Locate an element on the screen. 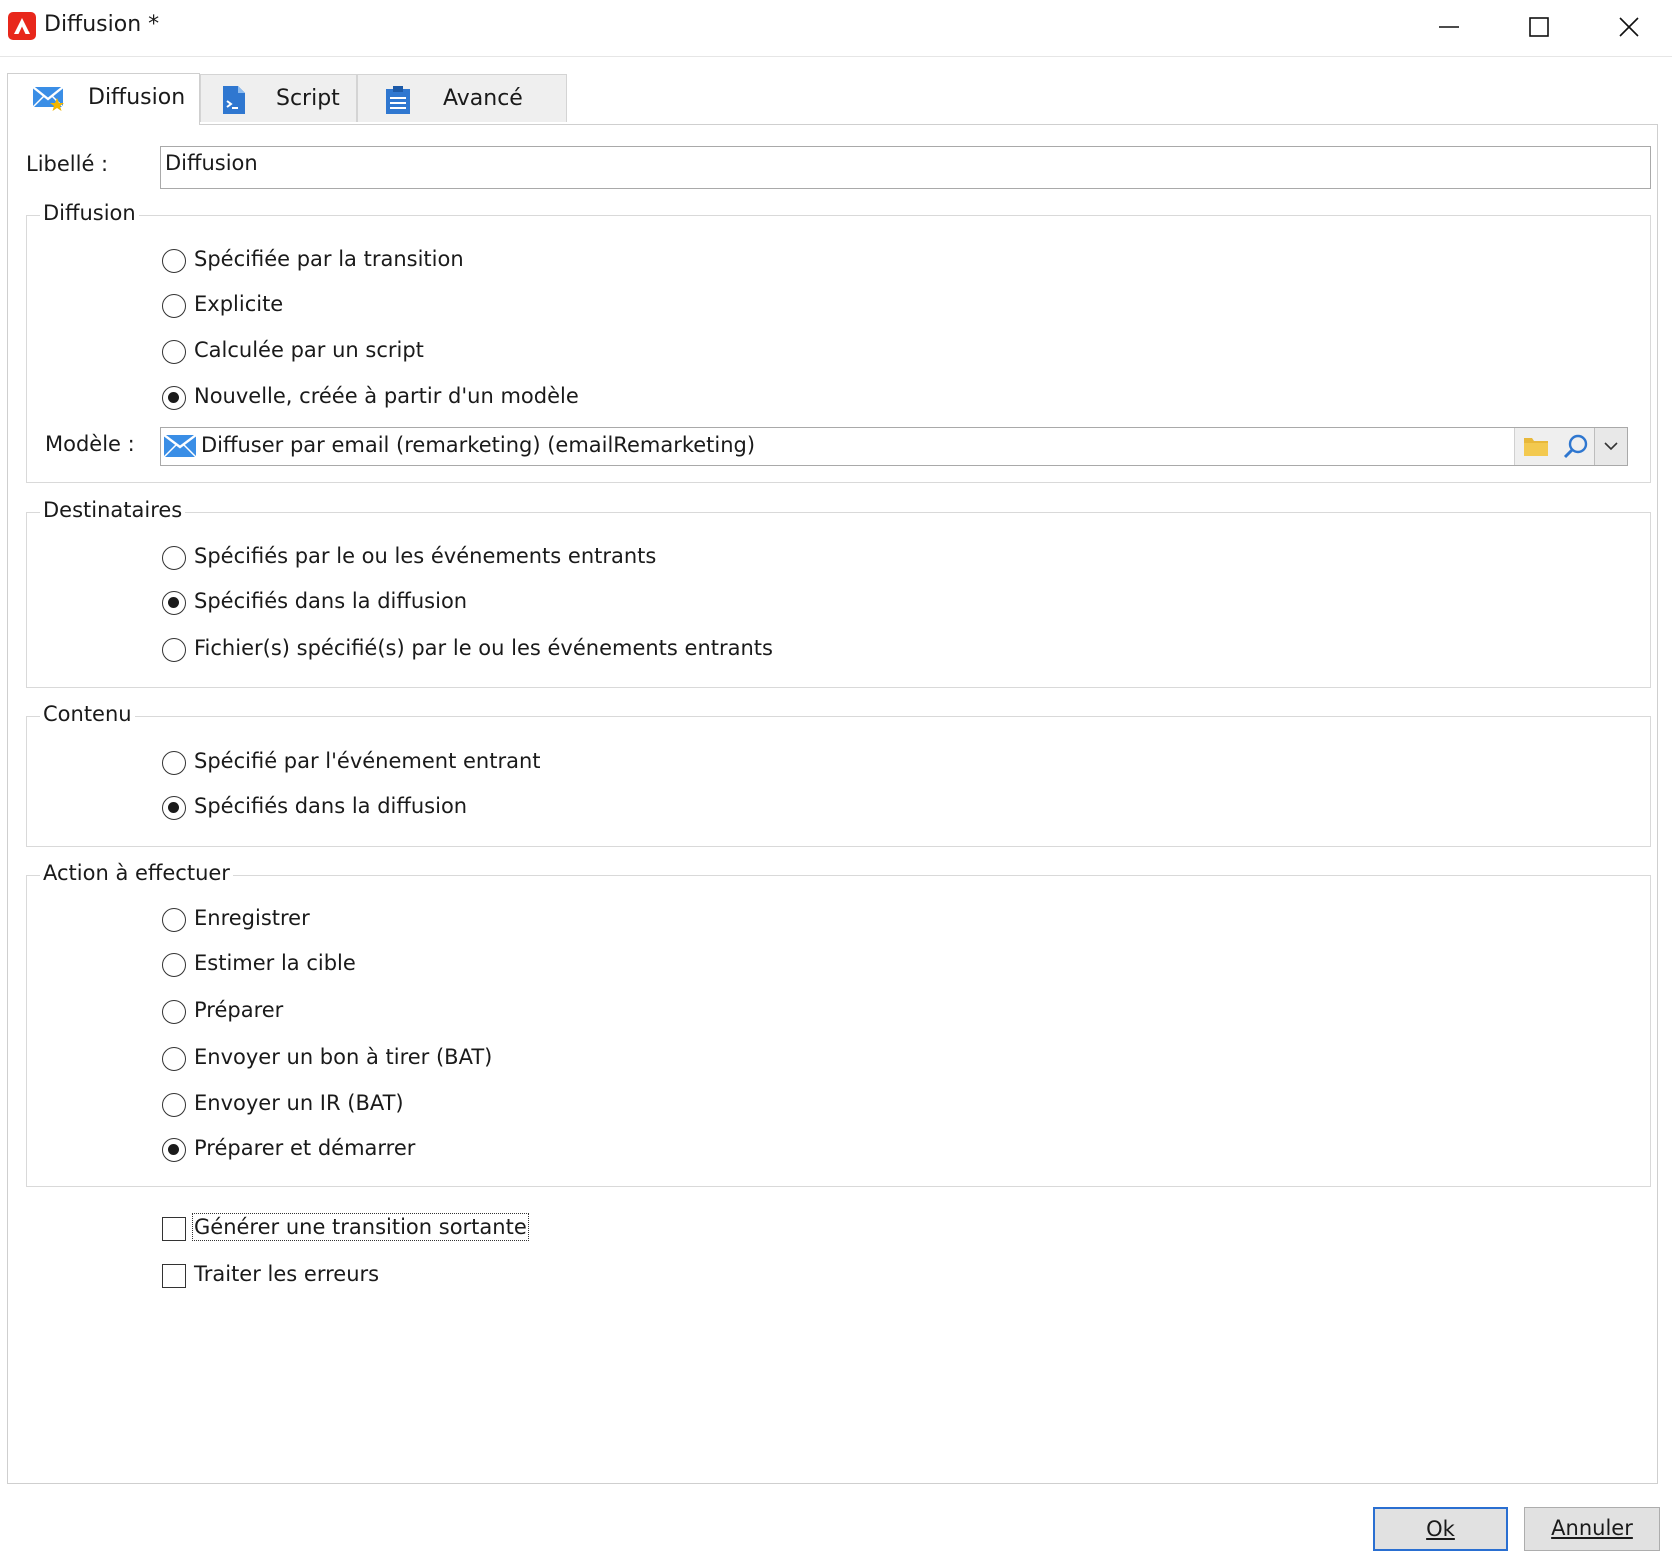  tab-diffusion: Diffusion is located at coordinates (103, 99).